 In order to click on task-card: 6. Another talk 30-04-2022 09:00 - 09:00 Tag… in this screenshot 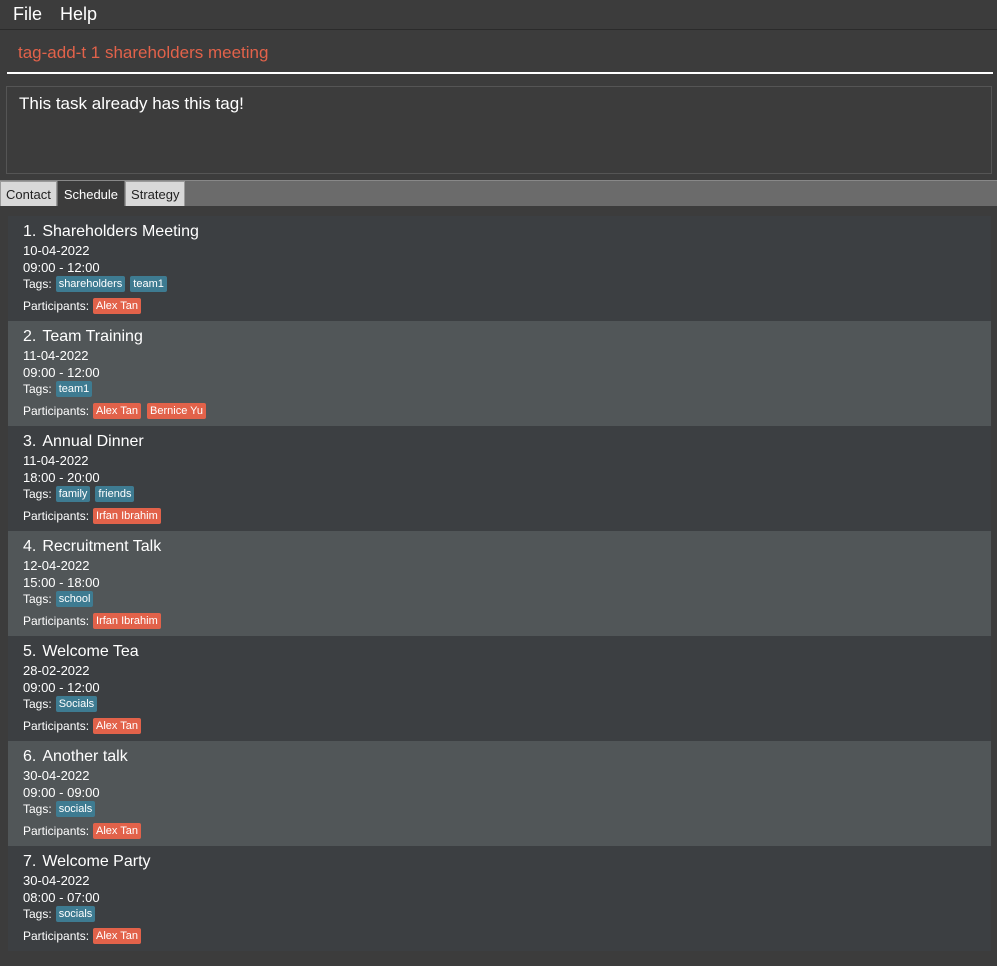, I will do `click(499, 793)`.